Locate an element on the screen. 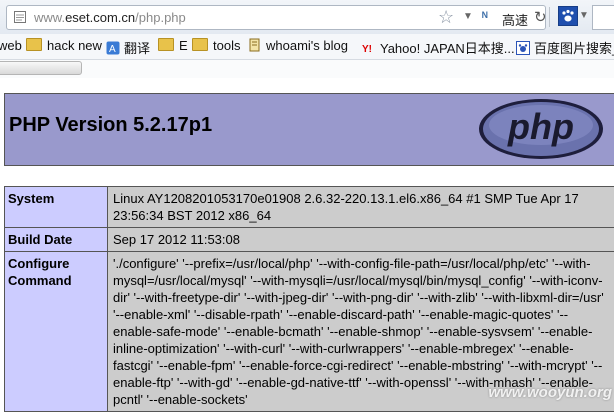 This screenshot has height=412, width=614. bookmark-label: tools is located at coordinates (226, 45).